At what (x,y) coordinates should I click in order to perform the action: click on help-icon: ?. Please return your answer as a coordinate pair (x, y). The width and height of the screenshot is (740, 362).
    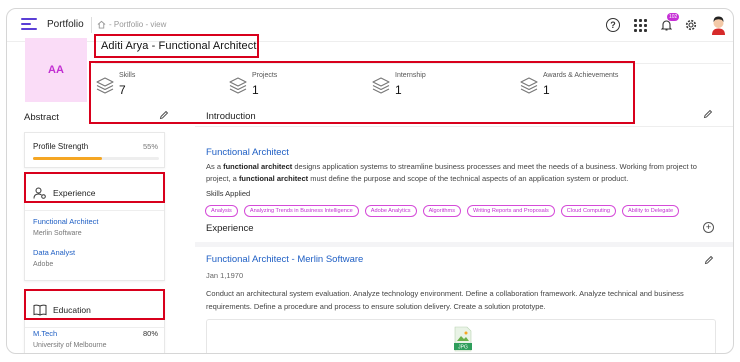
    Looking at the image, I should click on (613, 25).